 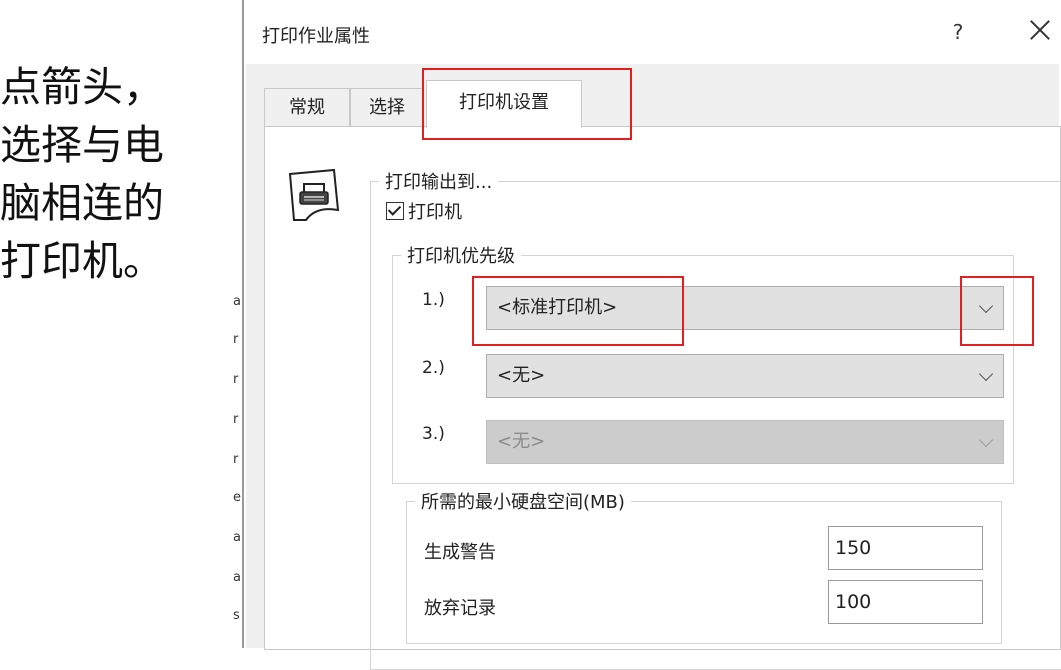 I want to click on printer-checkbox, so click(x=395, y=211).